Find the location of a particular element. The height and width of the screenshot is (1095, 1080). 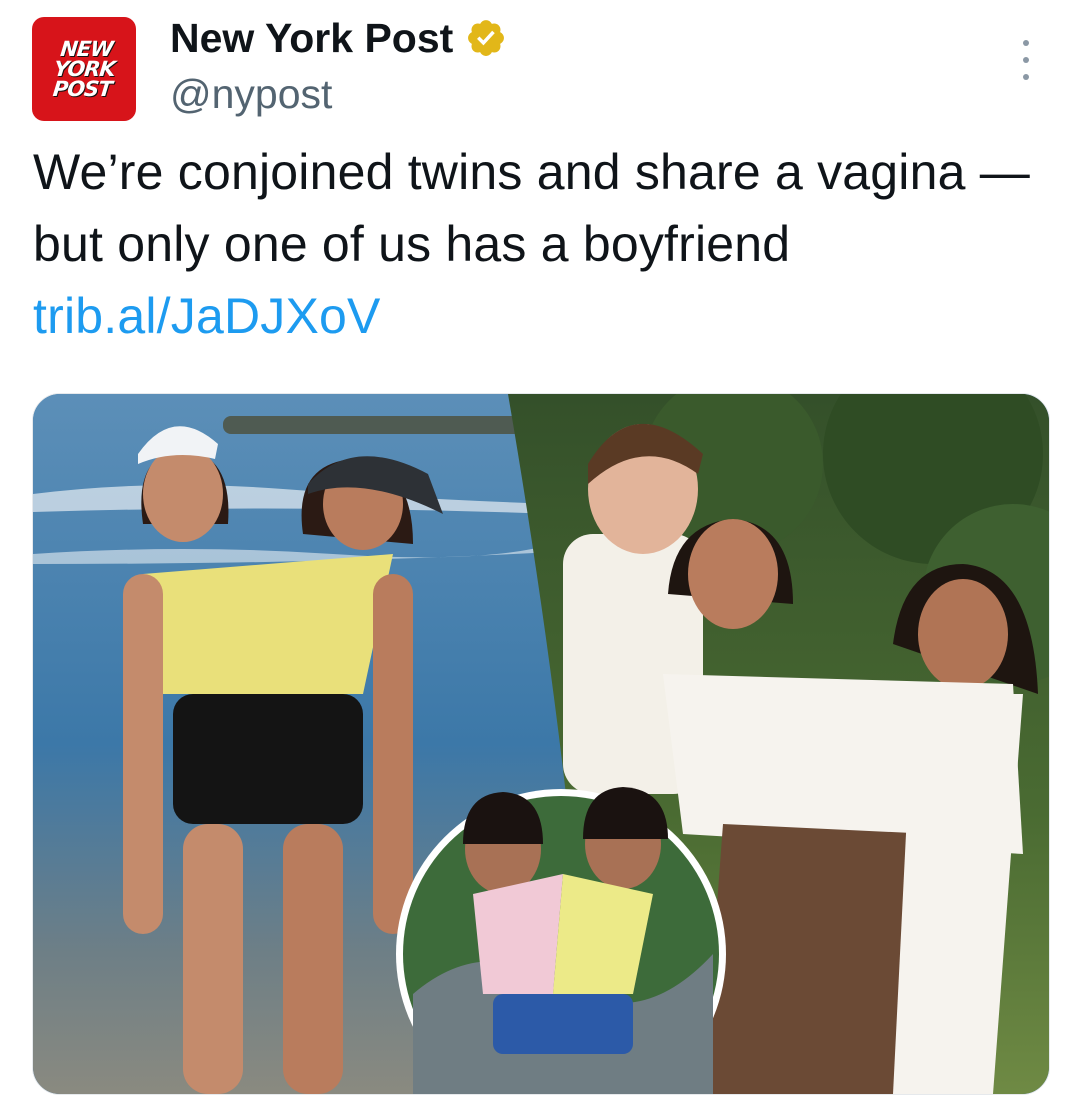

nypost-logo: NEW YORK POST is located at coordinates (83, 69).